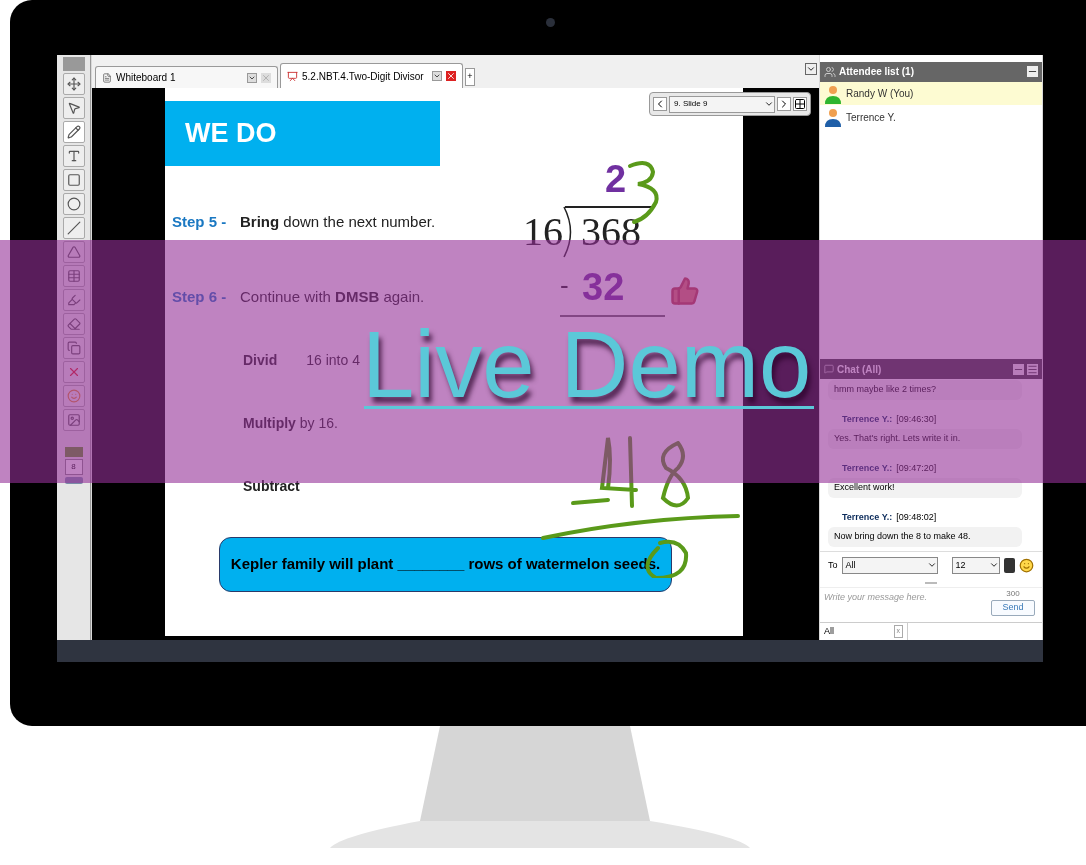 This screenshot has height=865, width=1086. I want to click on next-slide-icon, so click(784, 104).